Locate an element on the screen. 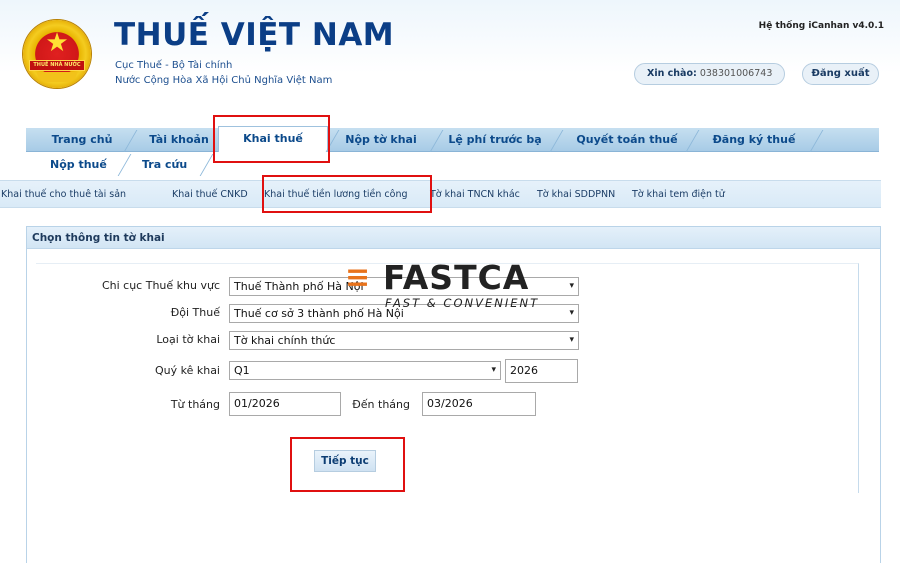  loai-to-khai-value: Tờ khai chính thức is located at coordinates (285, 340).